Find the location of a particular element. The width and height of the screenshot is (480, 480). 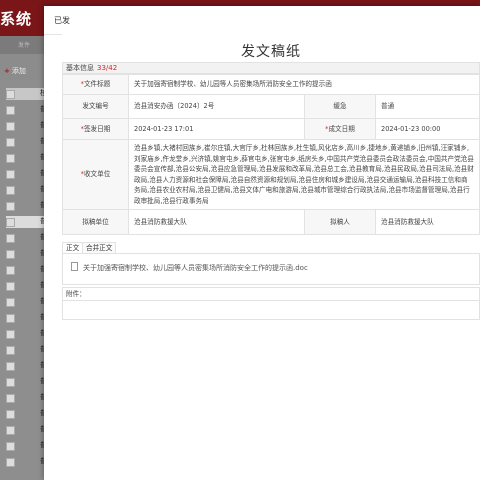

app-subnav: 发件 is located at coordinates (22, 45).